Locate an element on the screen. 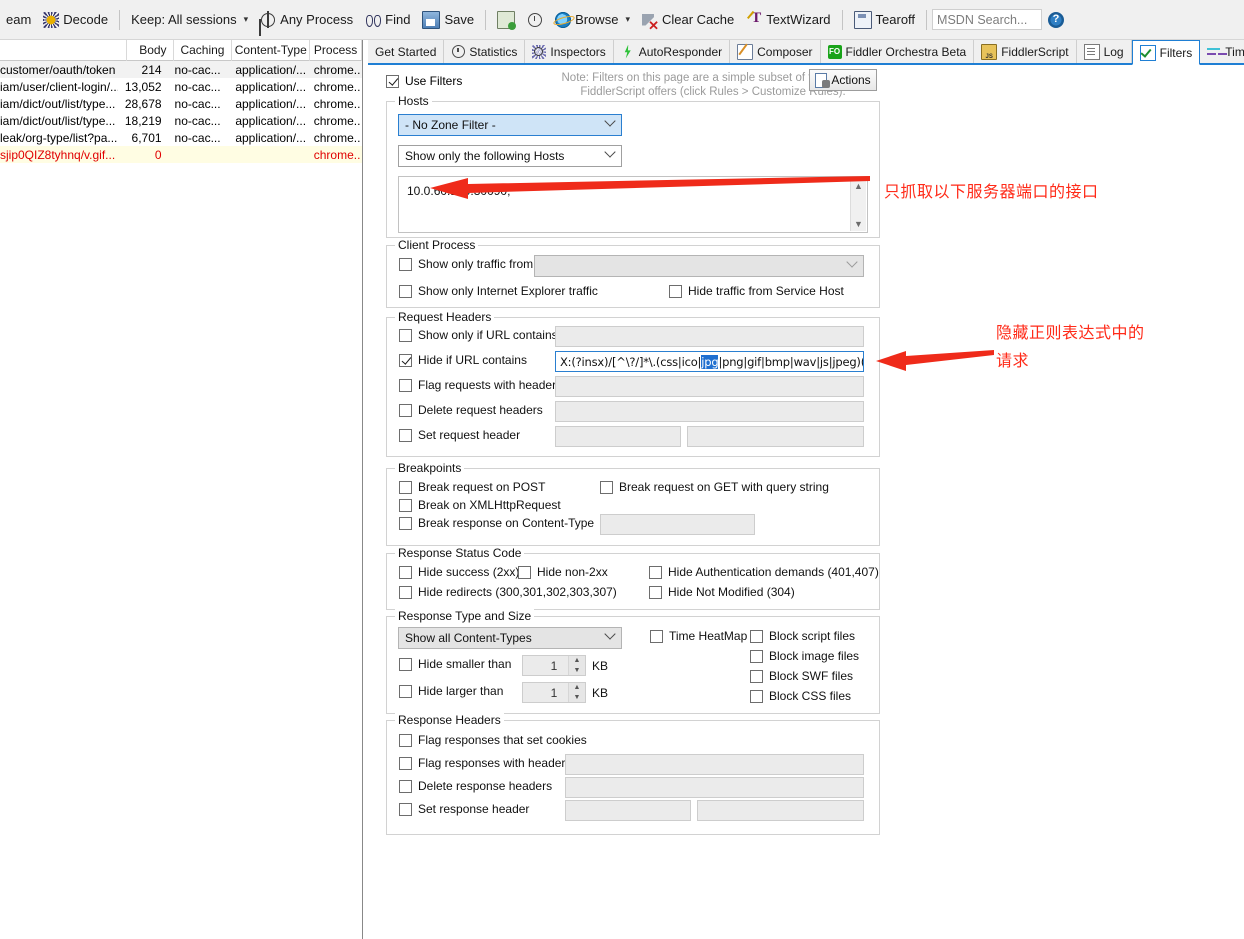  use-filters-checkbox is located at coordinates (392, 81).